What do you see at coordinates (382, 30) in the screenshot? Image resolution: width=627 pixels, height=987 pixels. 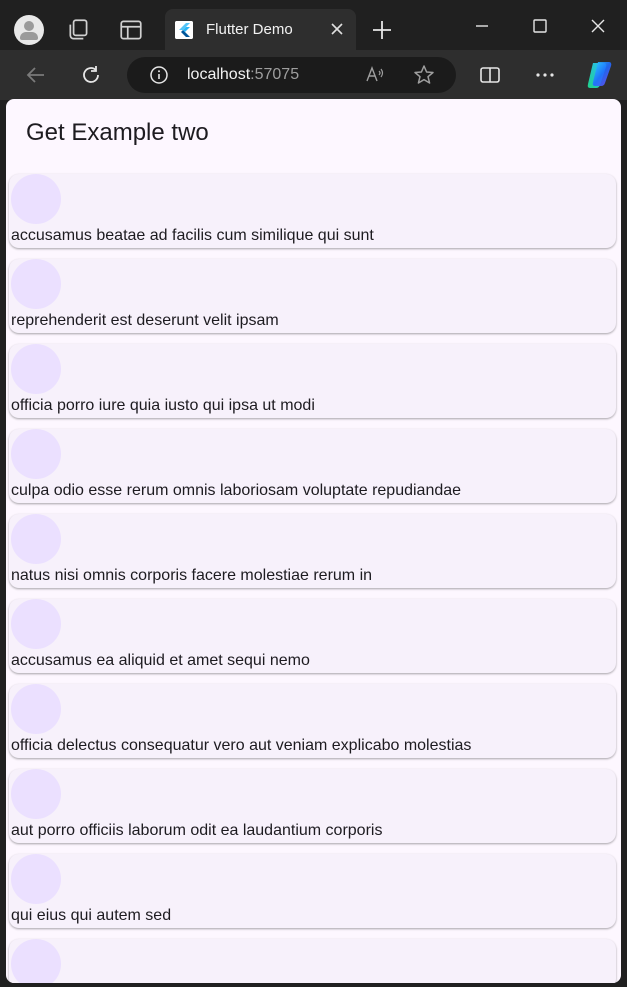 I see `new-tab-icon` at bounding box center [382, 30].